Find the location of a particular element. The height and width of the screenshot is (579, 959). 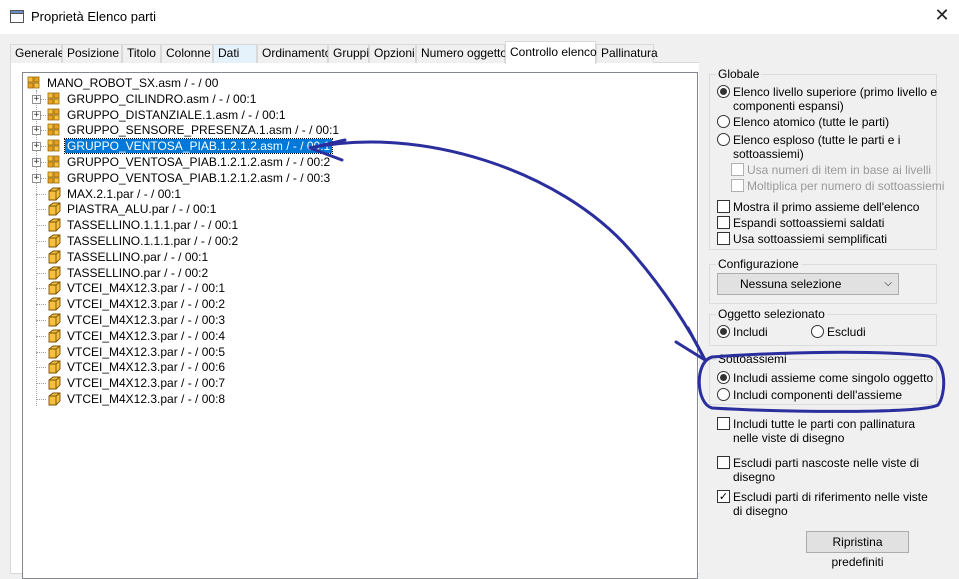

tree-item: GRUPPO_DISTANZIALE.1.asm / - / 00:1 is located at coordinates (167, 115).